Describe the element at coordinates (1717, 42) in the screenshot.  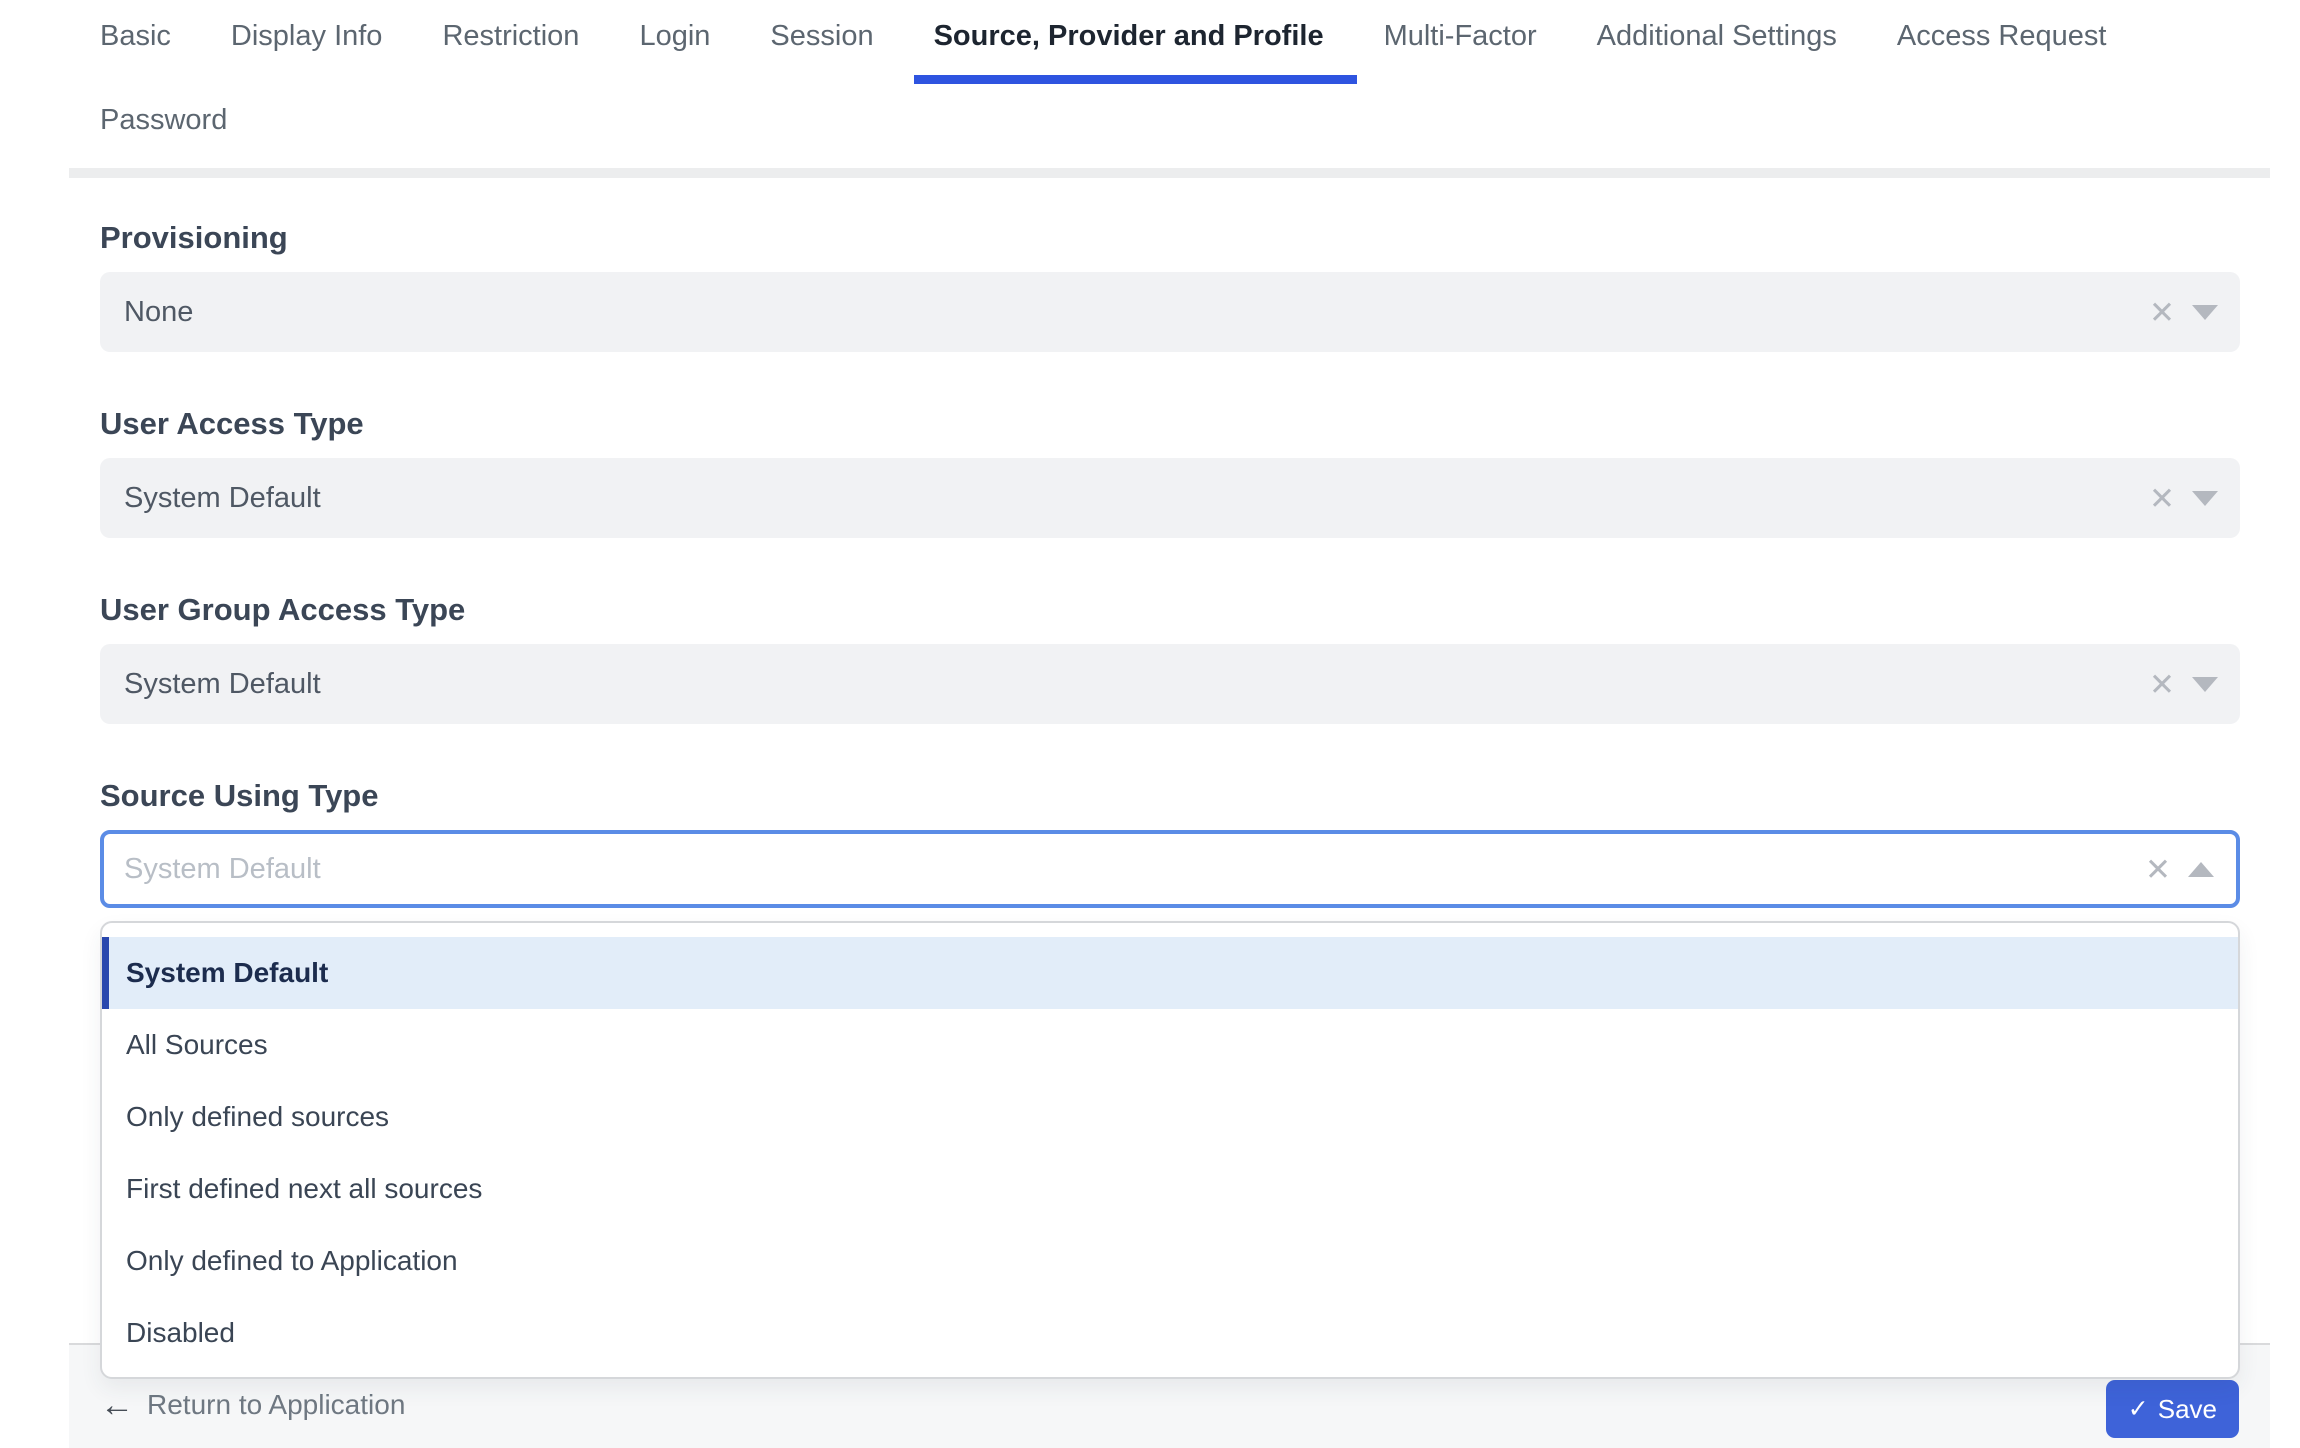
I see `tab-additional-settings: Additional Settings` at that location.